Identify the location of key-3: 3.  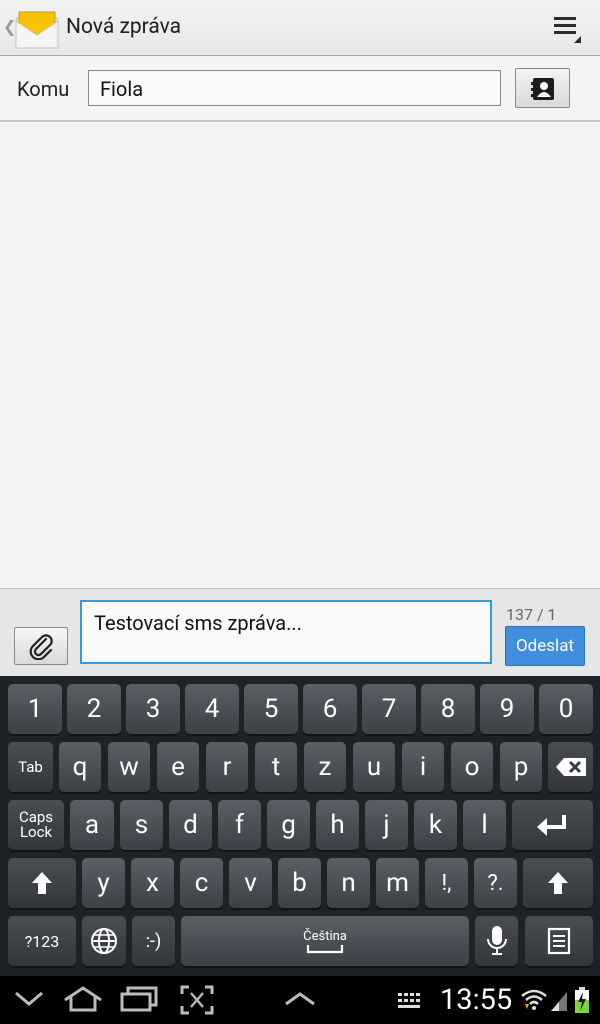
(153, 709).